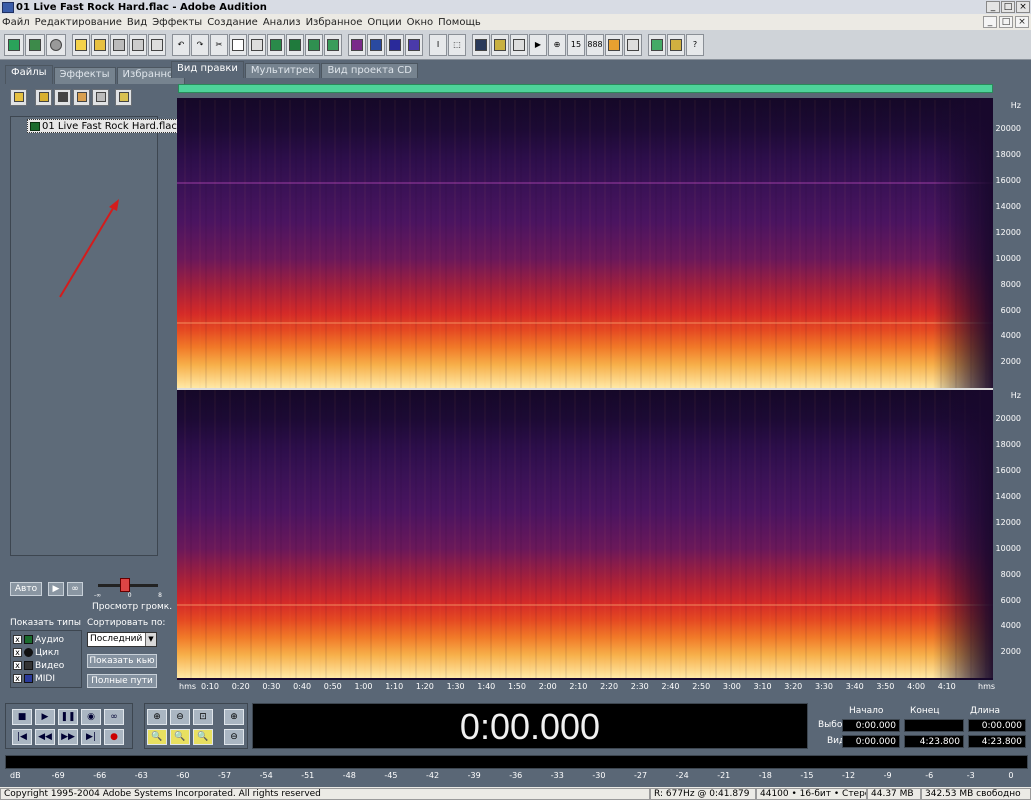 The width and height of the screenshot is (1031, 800). What do you see at coordinates (125, 585) in the screenshot?
I see `preview-volume-slider` at bounding box center [125, 585].